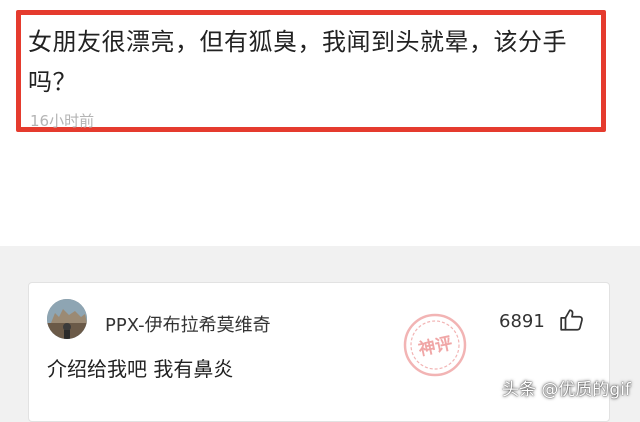 Image resolution: width=640 pixels, height=422 pixels. Describe the element at coordinates (140, 369) in the screenshot. I see `comment-text: 介绍给我吧 我有鼻炎` at that location.